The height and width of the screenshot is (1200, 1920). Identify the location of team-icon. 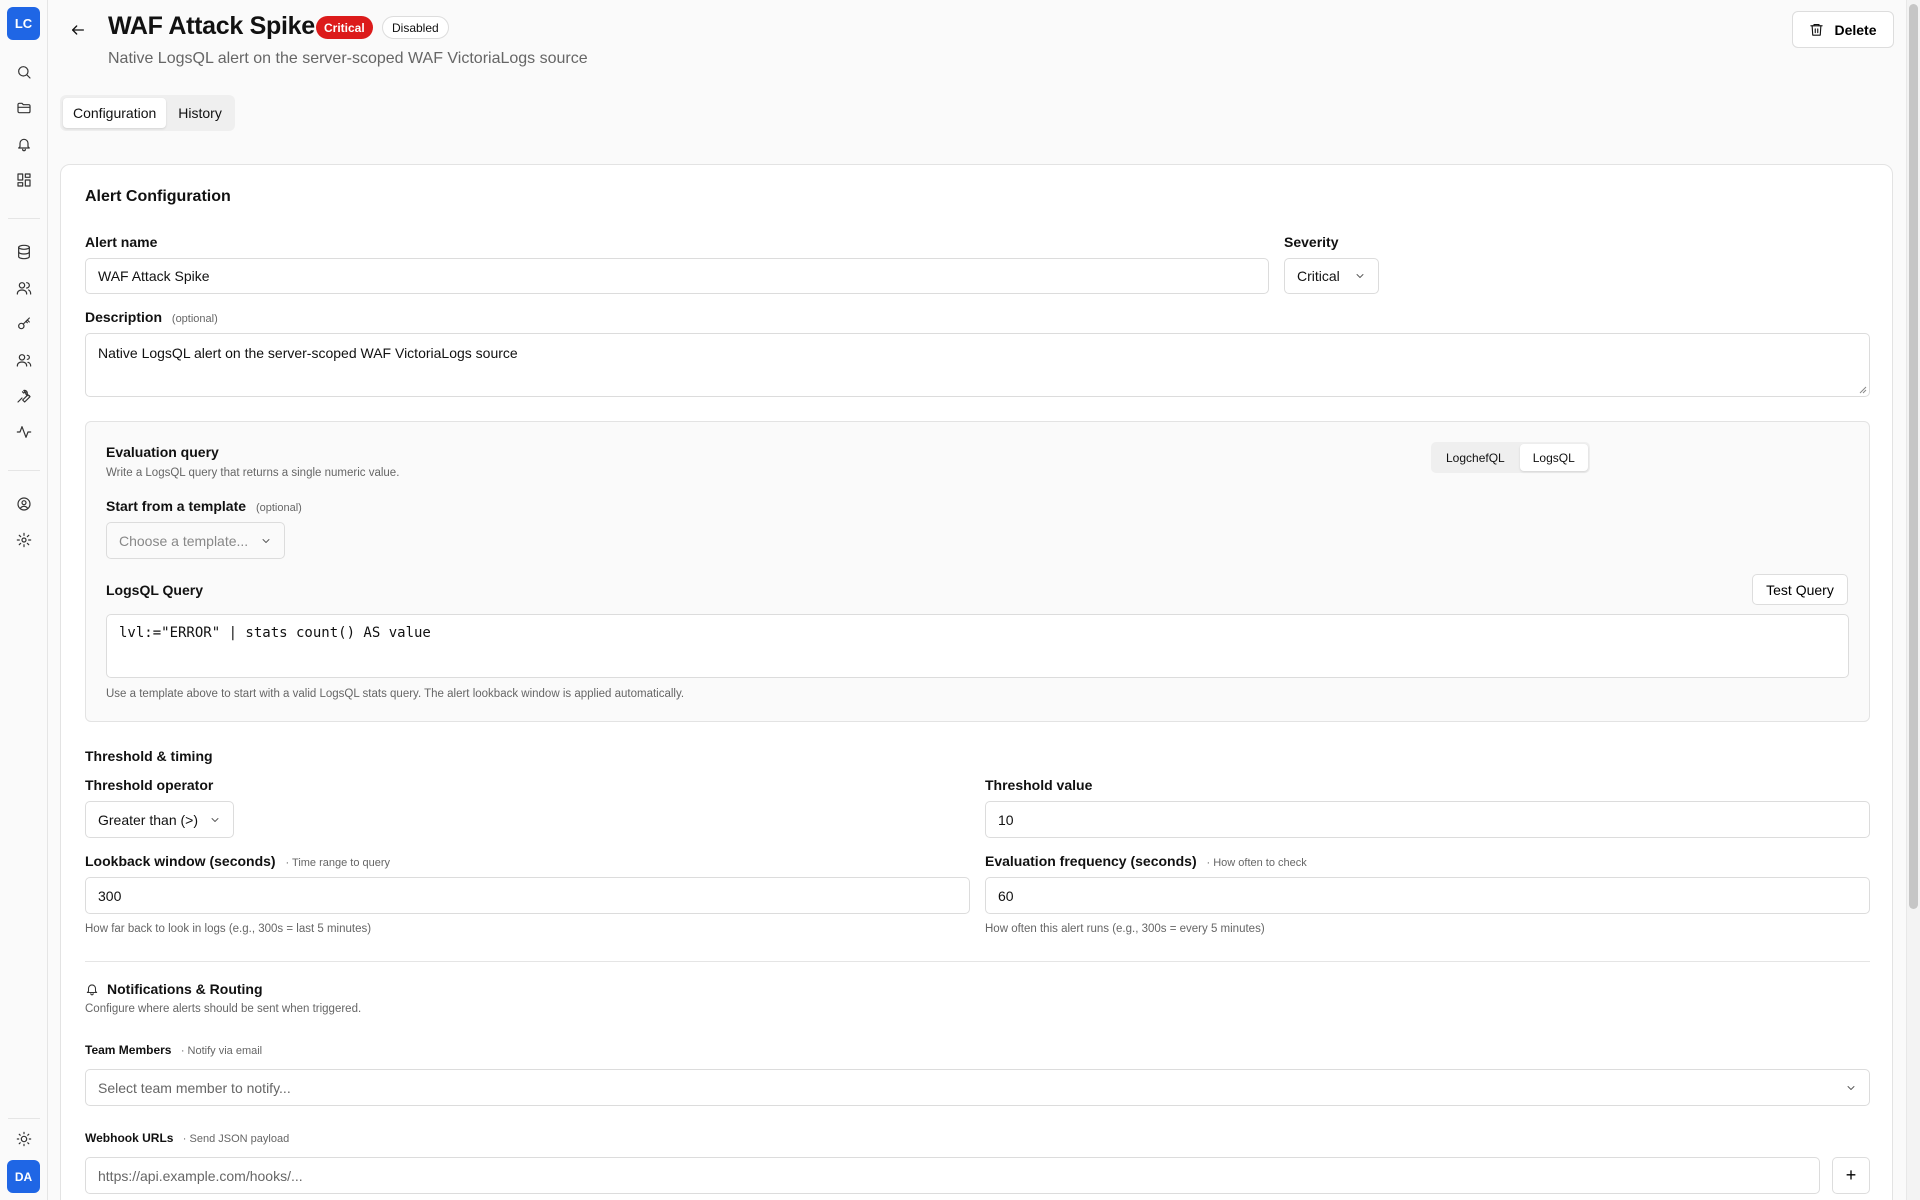
(24, 360).